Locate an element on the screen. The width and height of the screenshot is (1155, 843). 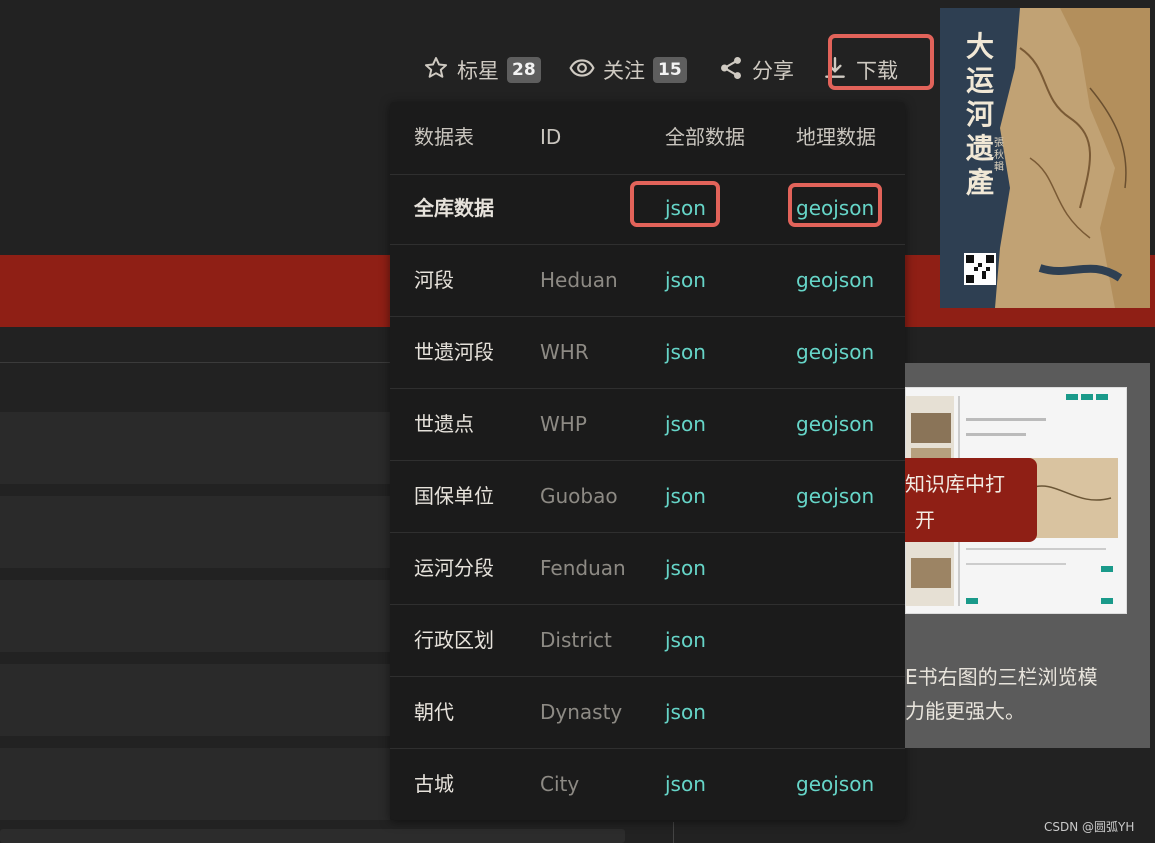
header-geo-data: 地理数据 is located at coordinates (836, 137).